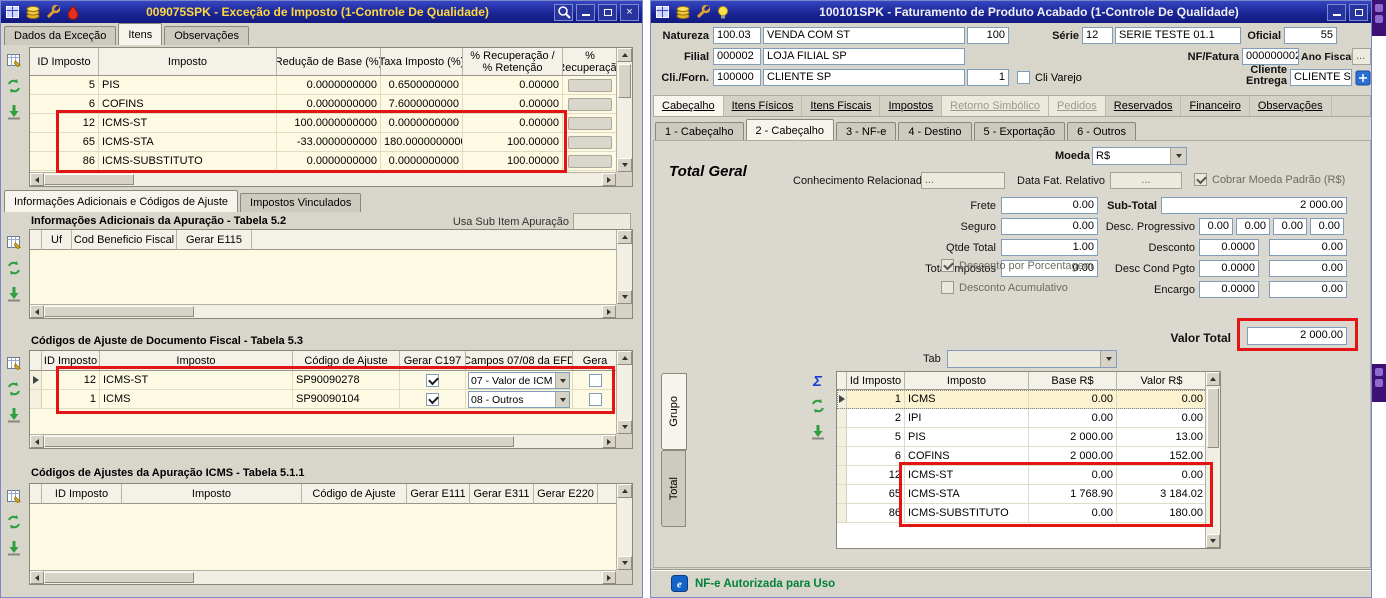 The height and width of the screenshot is (598, 1386). Describe the element at coordinates (324, 380) in the screenshot. I see `grid-row: 12 ICMS-ST SP90090278 07 - Valor de ICM` at that location.